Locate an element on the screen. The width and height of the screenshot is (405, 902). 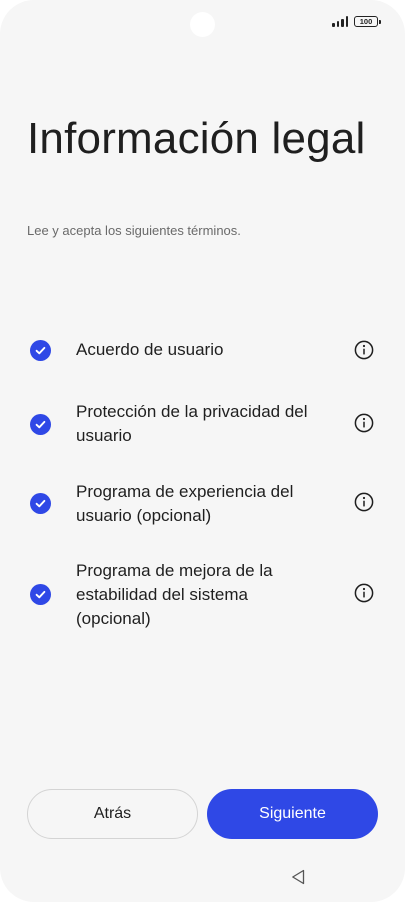
page-subtitle: Lee y acepta los siguientes términos. is located at coordinates (134, 230).